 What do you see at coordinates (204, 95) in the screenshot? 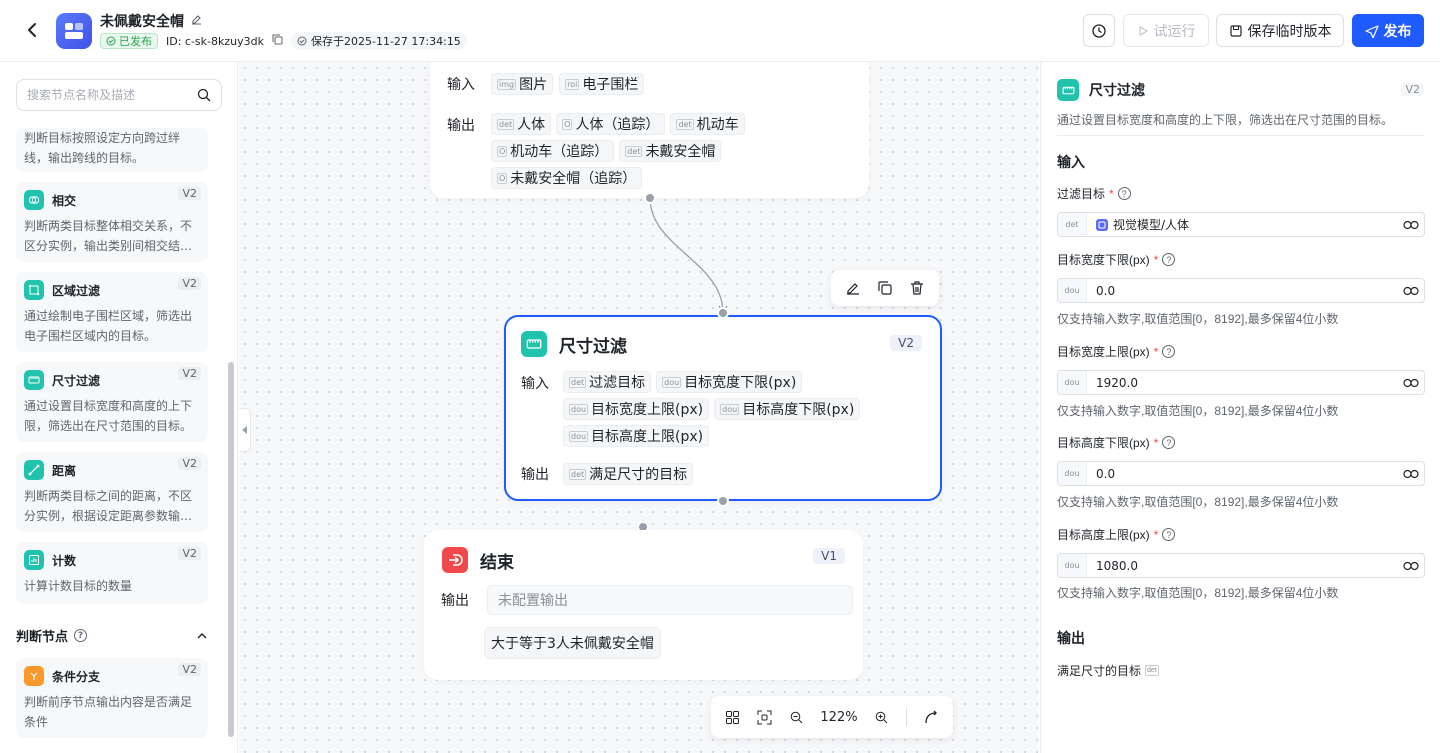
I see `search-icon` at bounding box center [204, 95].